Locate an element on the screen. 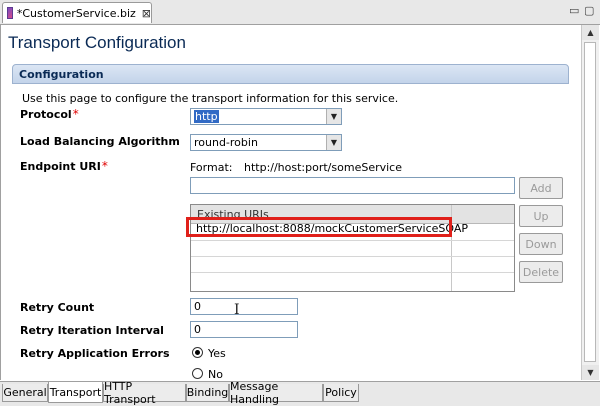 This screenshot has width=600, height=406. protocol-label-group: Protocol* is located at coordinates (49, 114).